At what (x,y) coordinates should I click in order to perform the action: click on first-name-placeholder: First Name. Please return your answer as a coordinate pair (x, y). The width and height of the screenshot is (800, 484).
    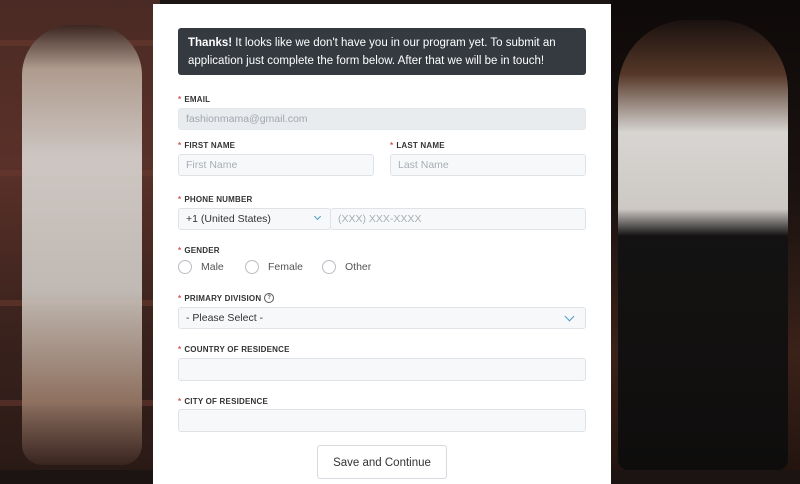
    Looking at the image, I should click on (212, 165).